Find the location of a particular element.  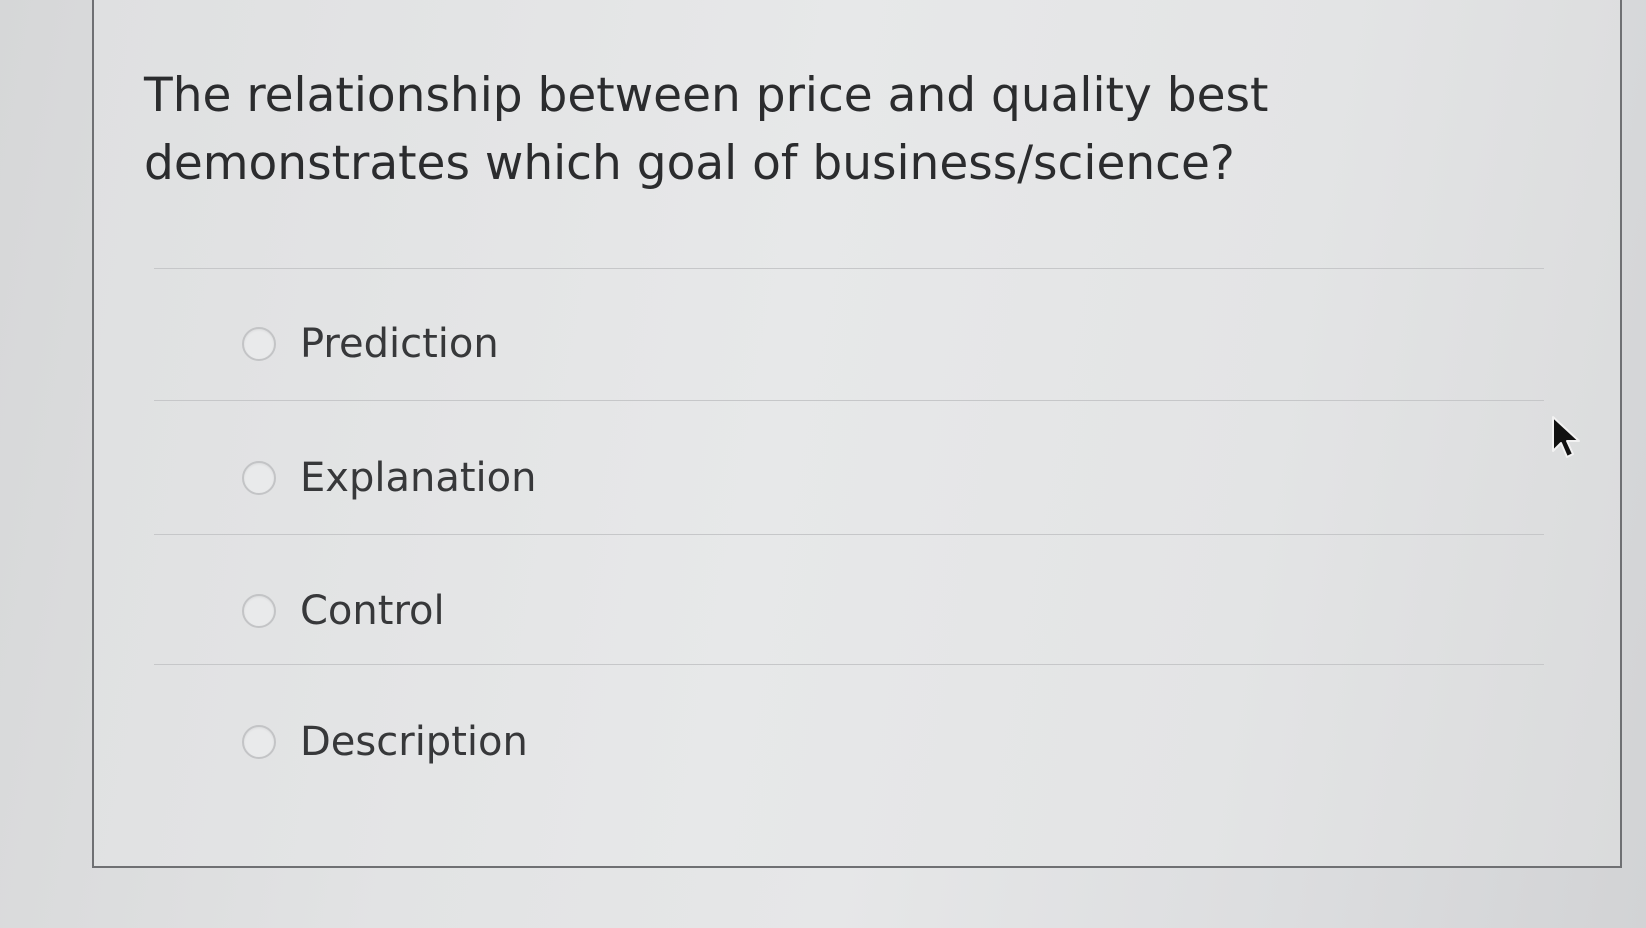

answer-option-description: Description is located at coordinates (385, 742).